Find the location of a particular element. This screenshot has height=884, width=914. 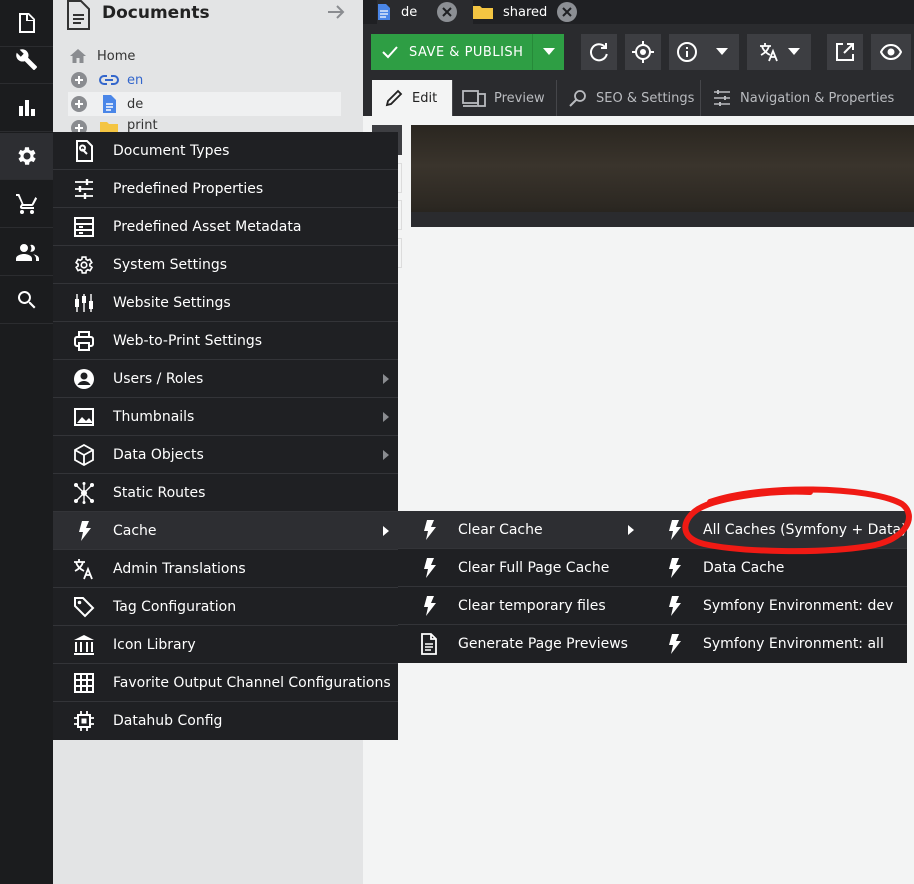

menu-item-symfony-environment-dev: Symfony Environment: dev is located at coordinates (775, 606).